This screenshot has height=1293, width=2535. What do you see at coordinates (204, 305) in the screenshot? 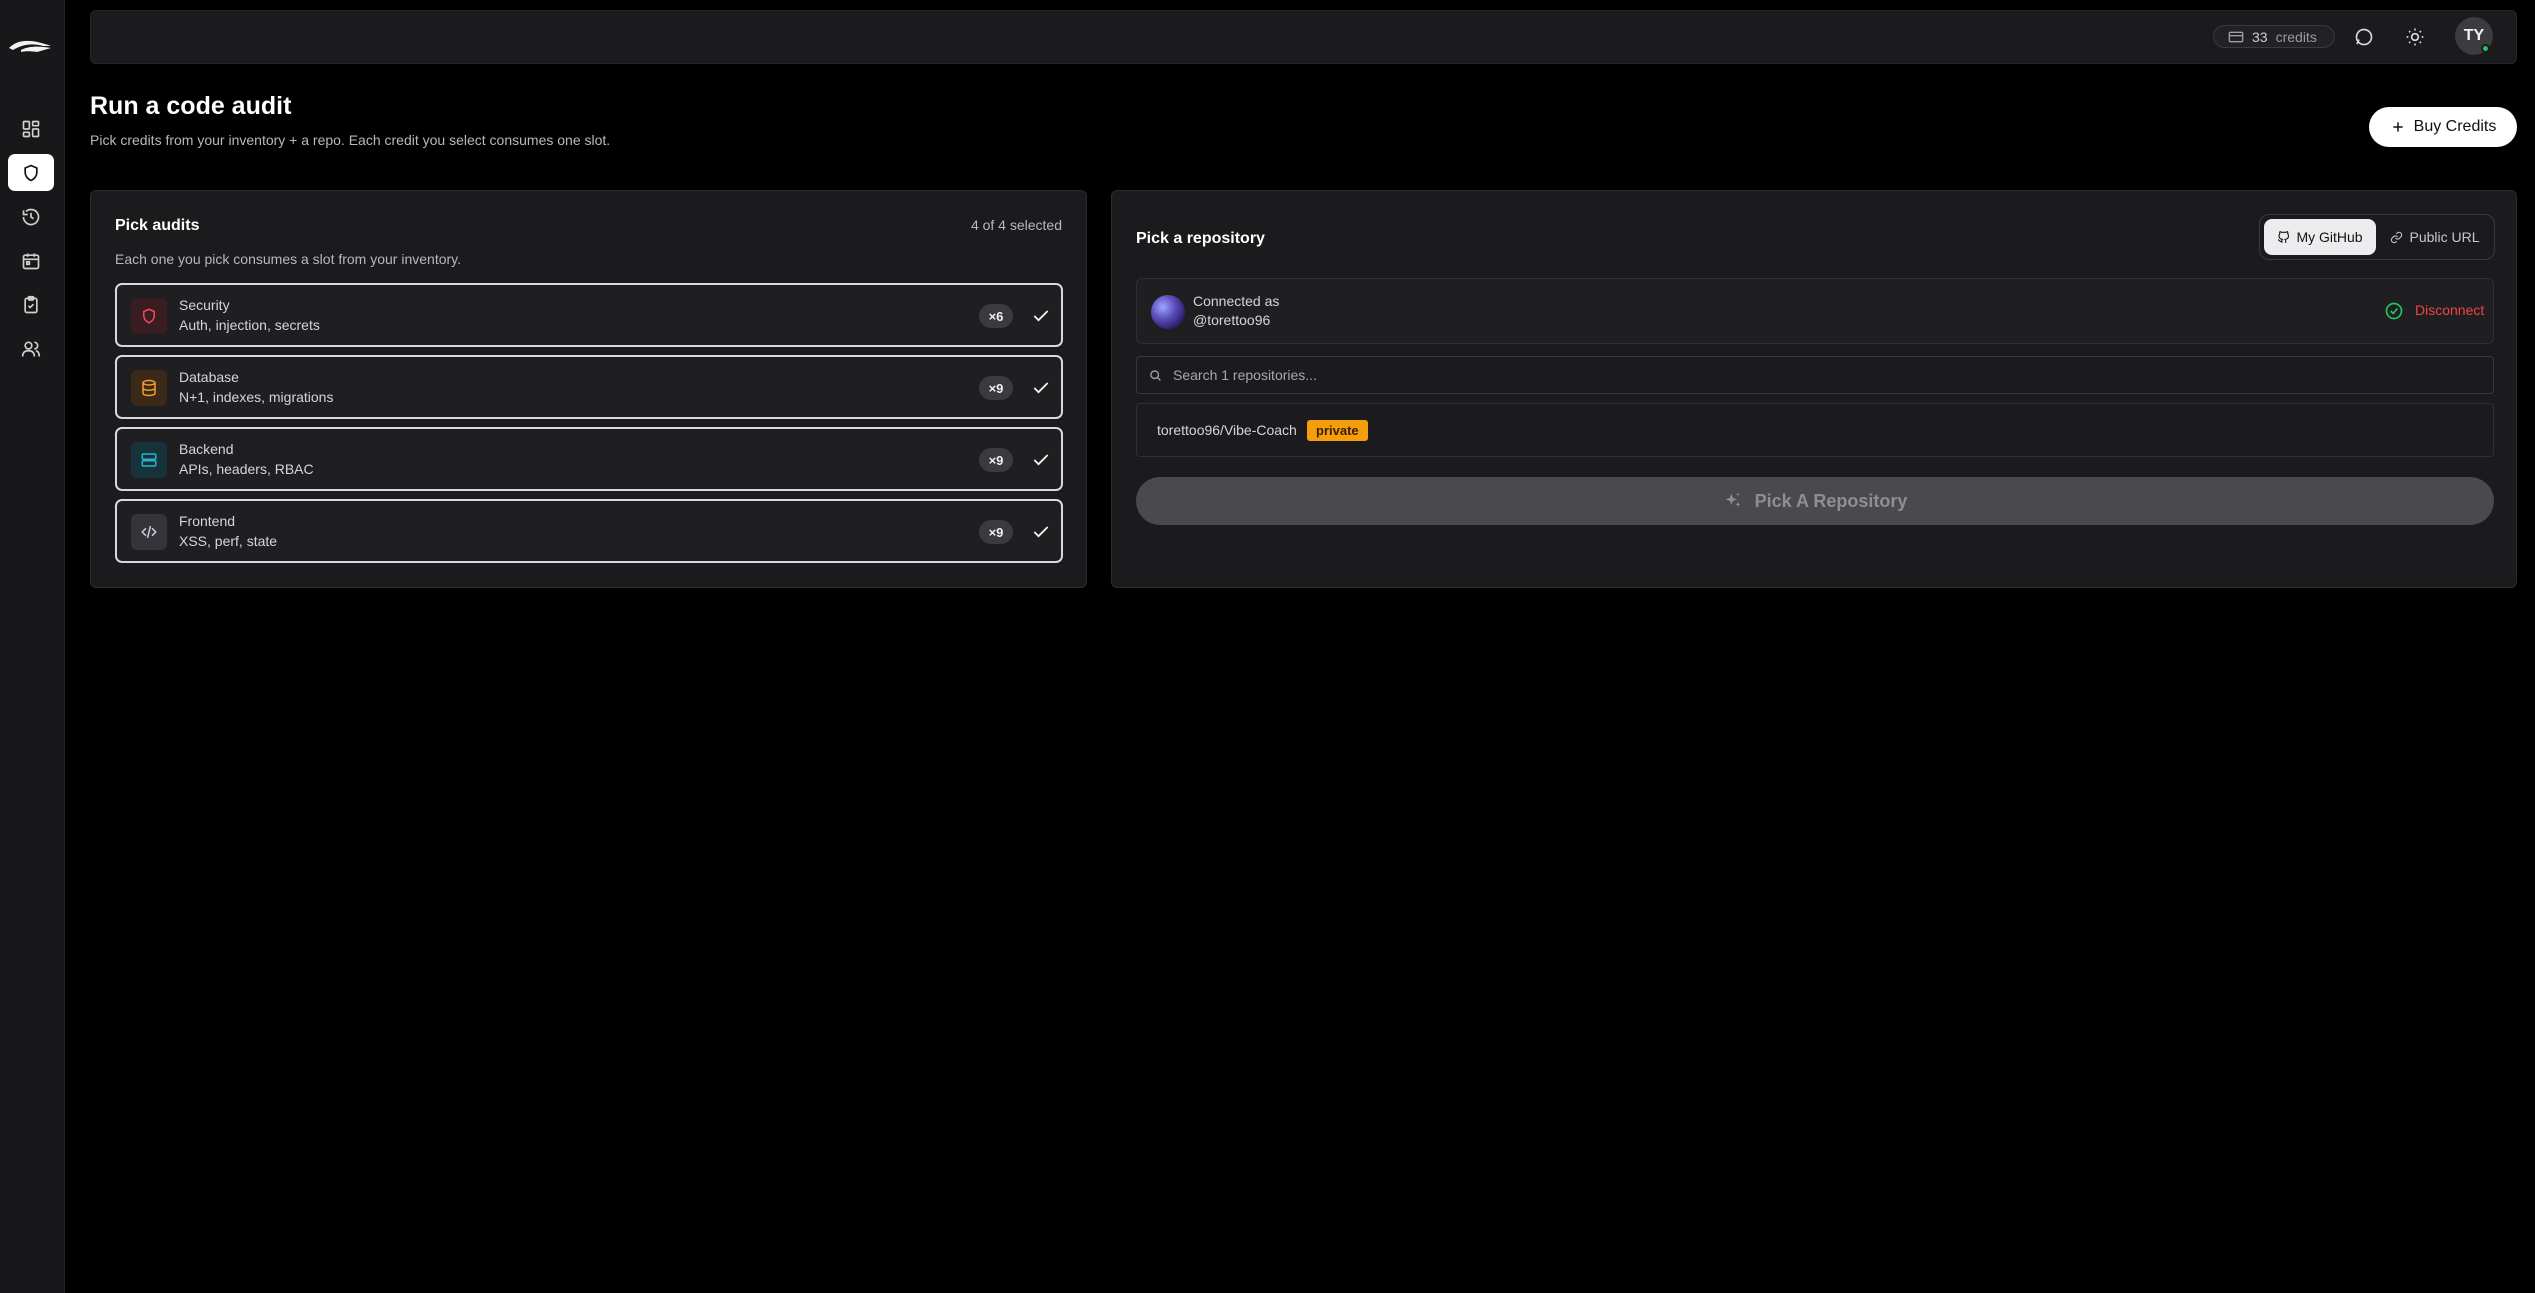
I see `audit-name: Security` at bounding box center [204, 305].